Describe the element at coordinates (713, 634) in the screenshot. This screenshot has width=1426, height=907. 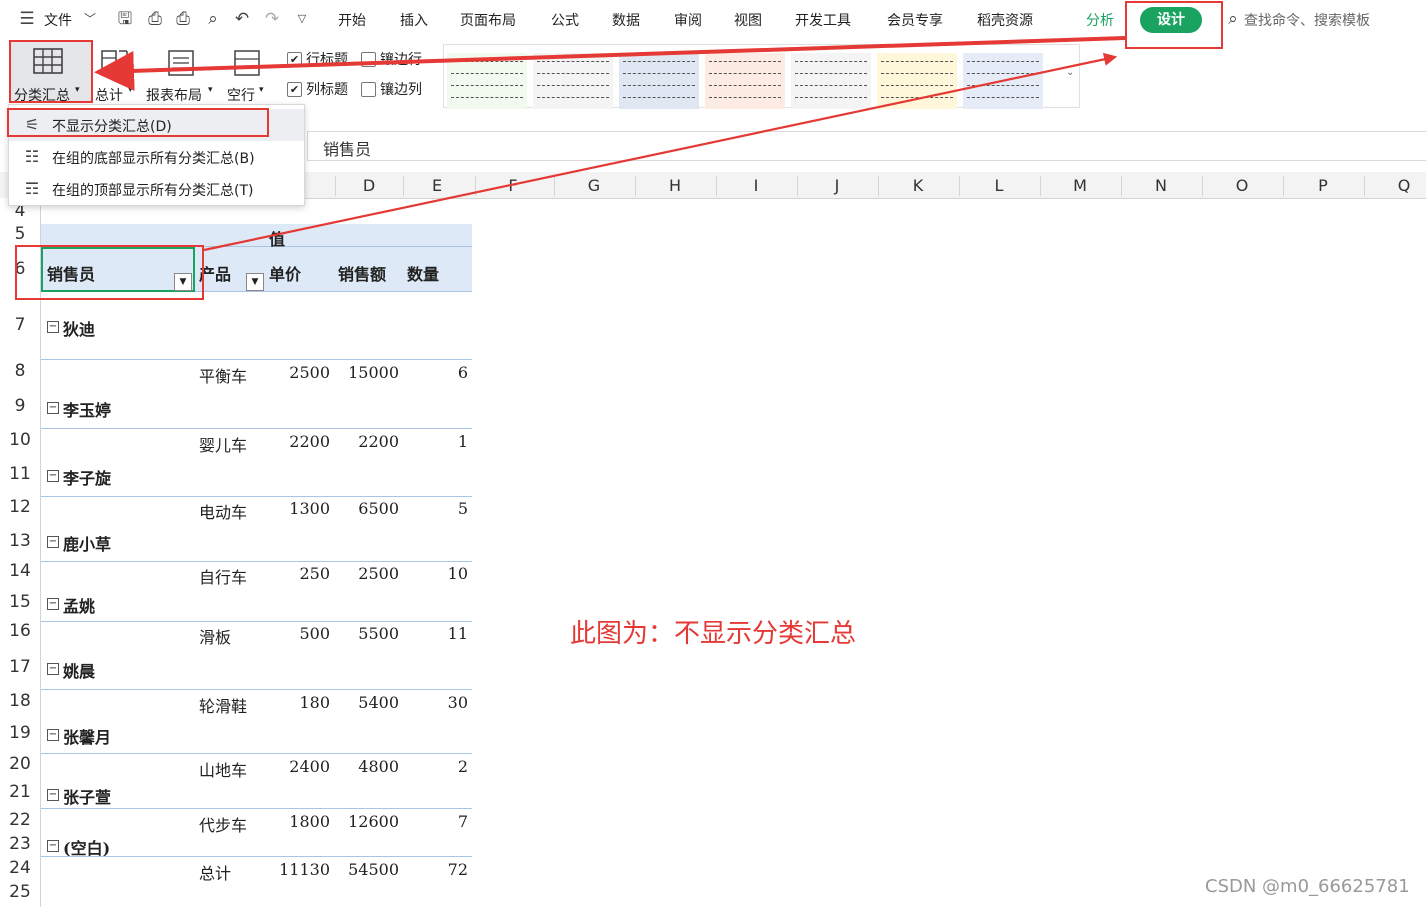
I see `annotation-text: 此图为：不显示分类汇总` at that location.